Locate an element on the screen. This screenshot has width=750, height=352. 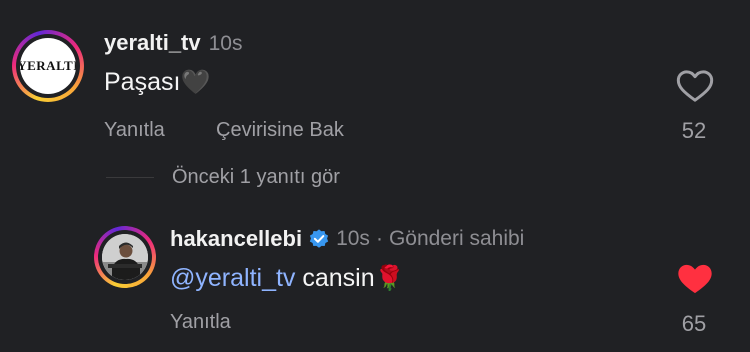
emoji: 🌹 is located at coordinates (389, 278).